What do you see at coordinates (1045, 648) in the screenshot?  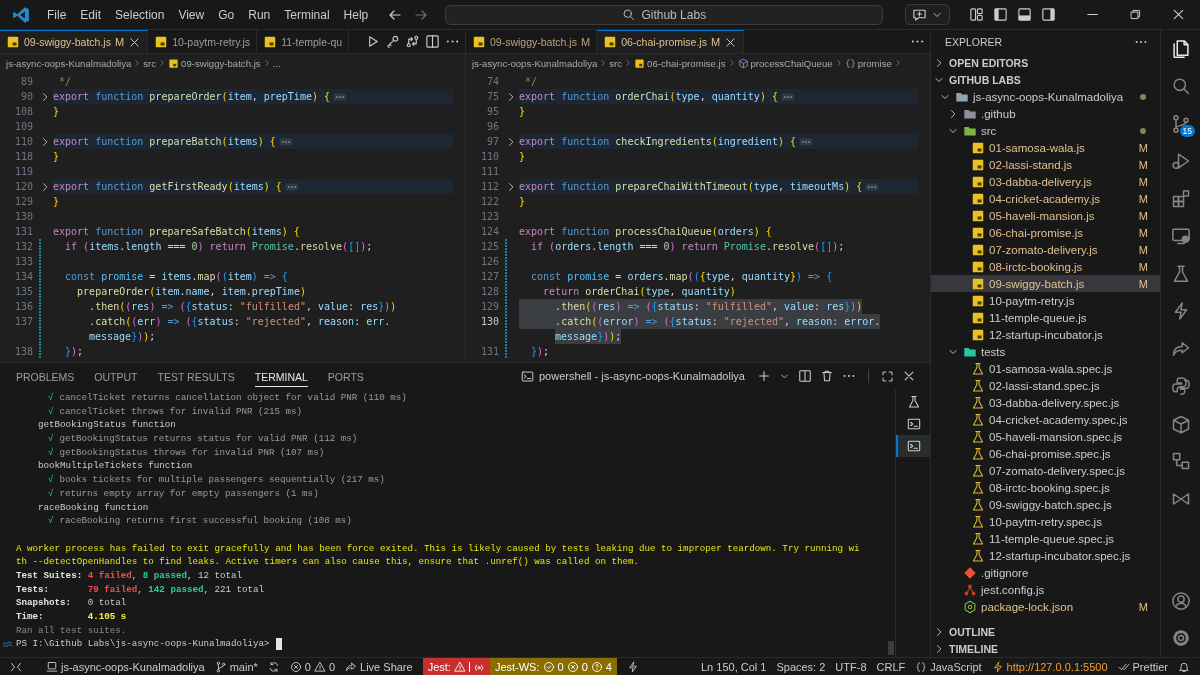 I see `section-header: TIMELINE` at bounding box center [1045, 648].